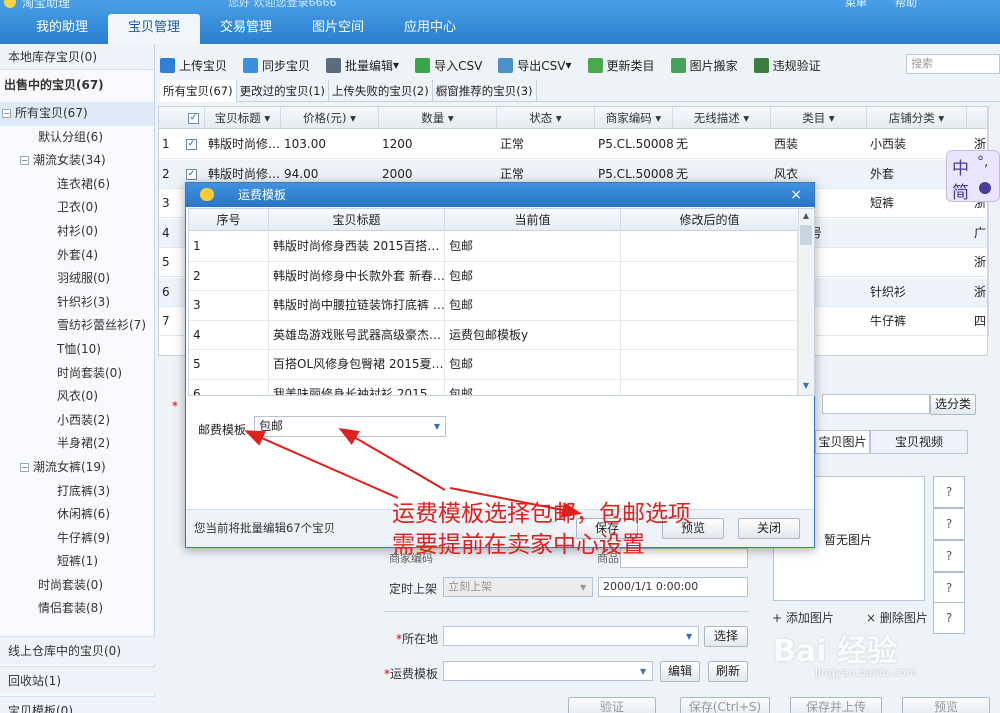  What do you see at coordinates (835, 651) in the screenshot?
I see `watermark-brand: Bai 经验` at bounding box center [835, 651].